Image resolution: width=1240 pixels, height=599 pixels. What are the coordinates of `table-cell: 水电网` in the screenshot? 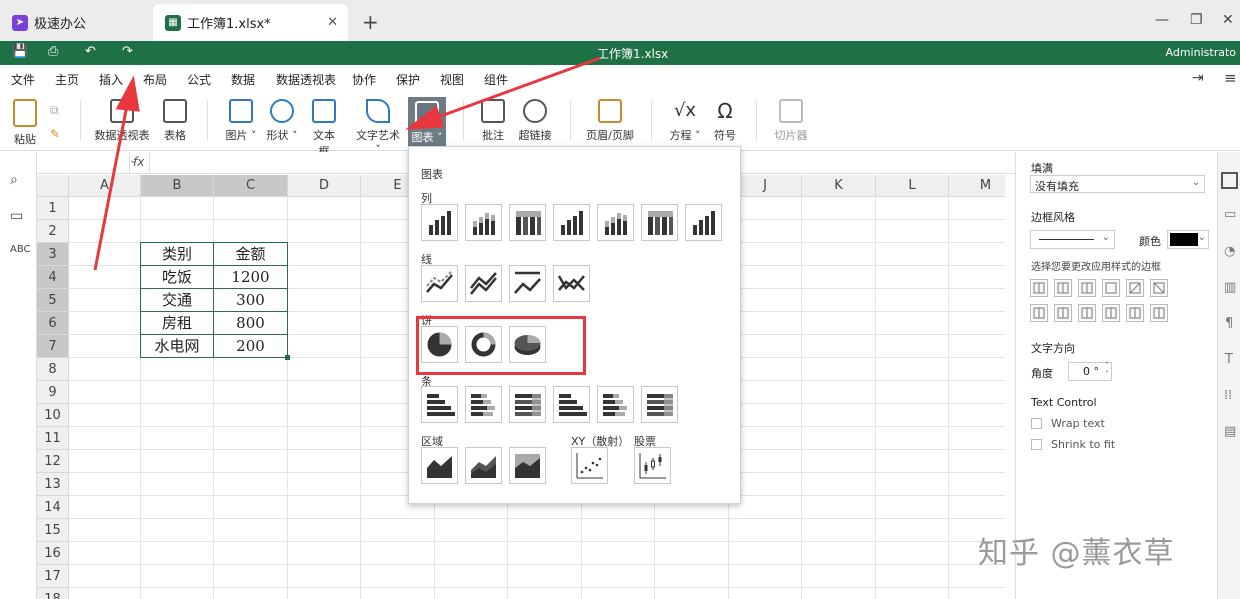 It's located at (177, 346).